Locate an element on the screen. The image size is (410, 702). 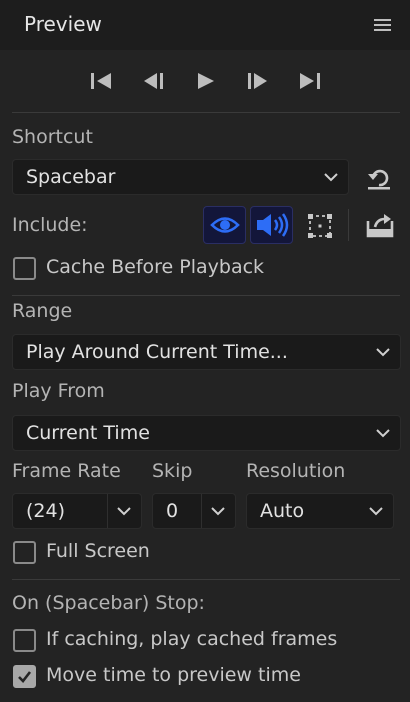
skip-label: Skip is located at coordinates (172, 471).